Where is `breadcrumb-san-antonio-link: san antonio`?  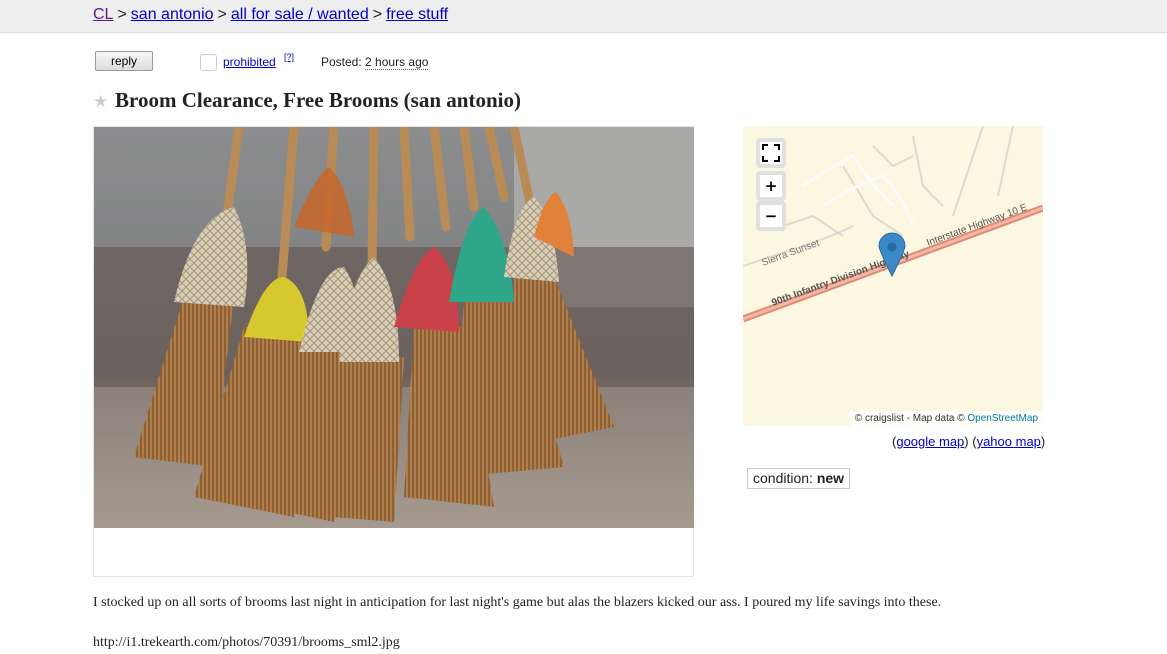
breadcrumb-san-antonio-link: san antonio is located at coordinates (172, 14).